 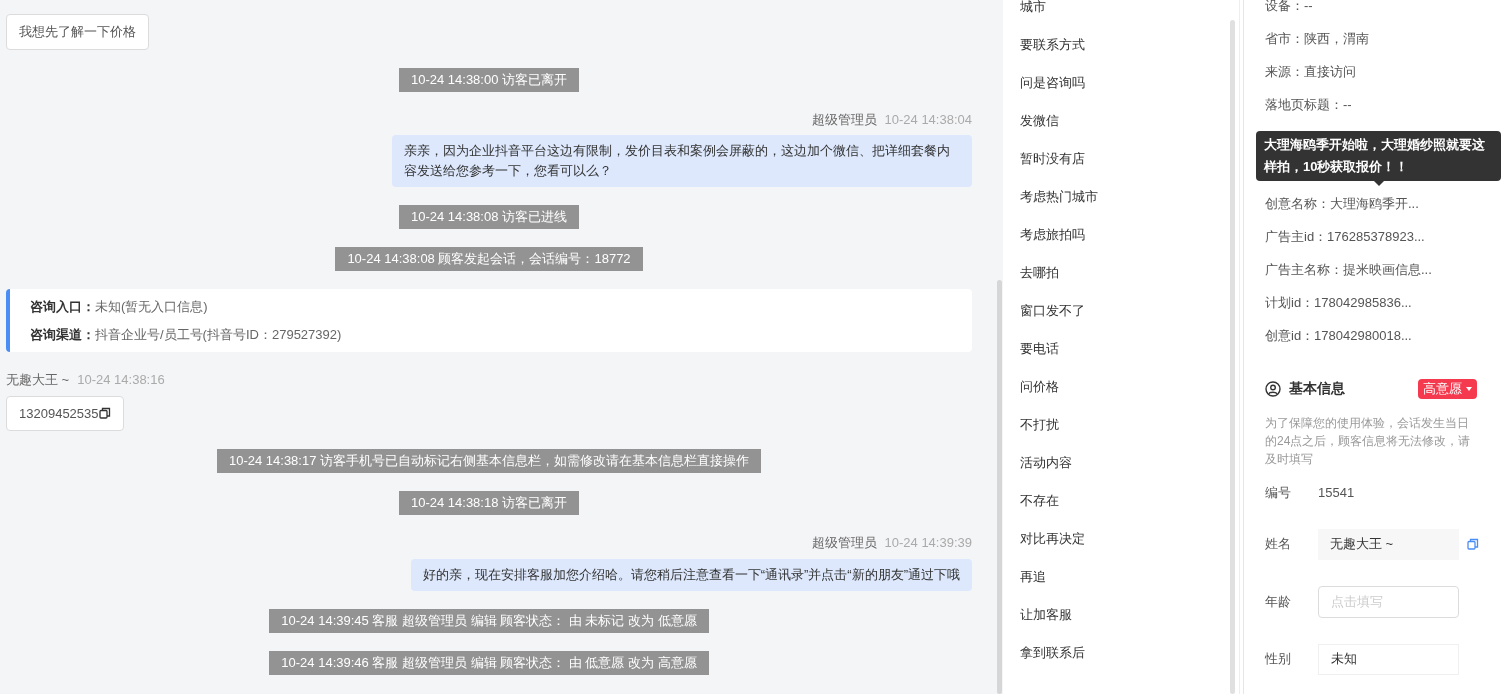 I want to click on intent-tag: 高意愿, so click(x=1447, y=388).